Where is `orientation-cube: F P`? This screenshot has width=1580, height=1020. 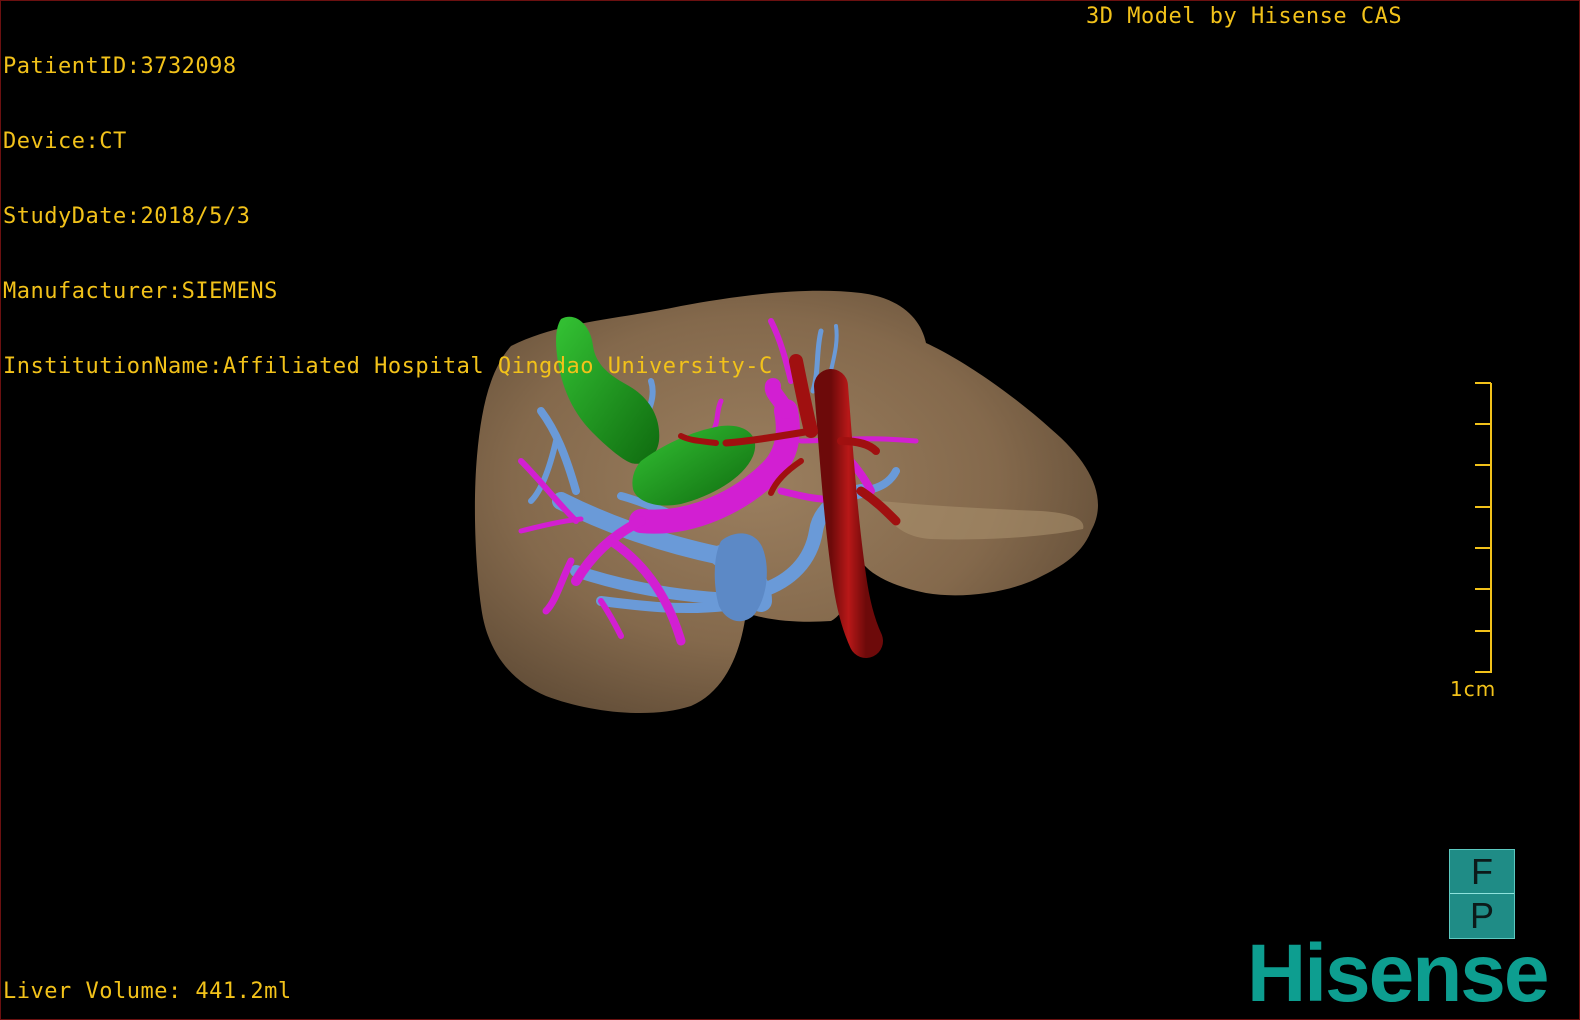
orientation-cube: F P is located at coordinates (1482, 894).